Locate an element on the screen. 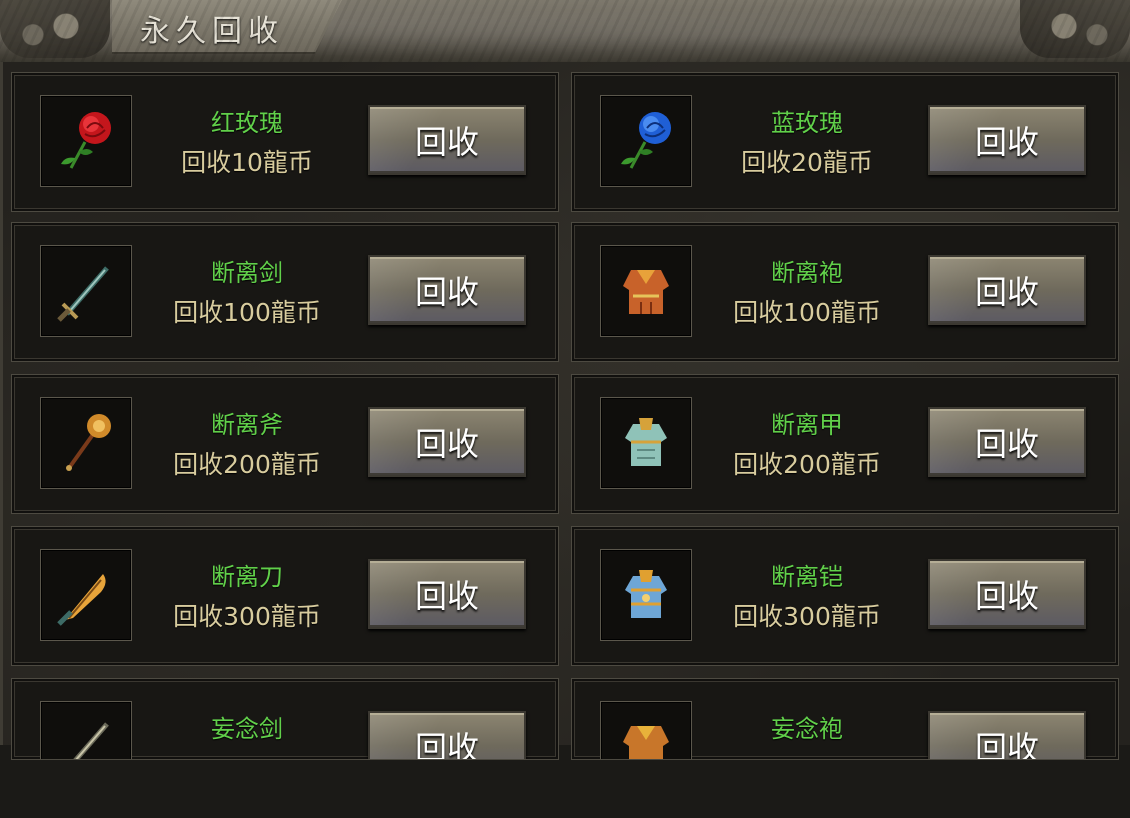 This screenshot has height=818, width=1130. item-price: 回收10龍币 is located at coordinates (247, 162).